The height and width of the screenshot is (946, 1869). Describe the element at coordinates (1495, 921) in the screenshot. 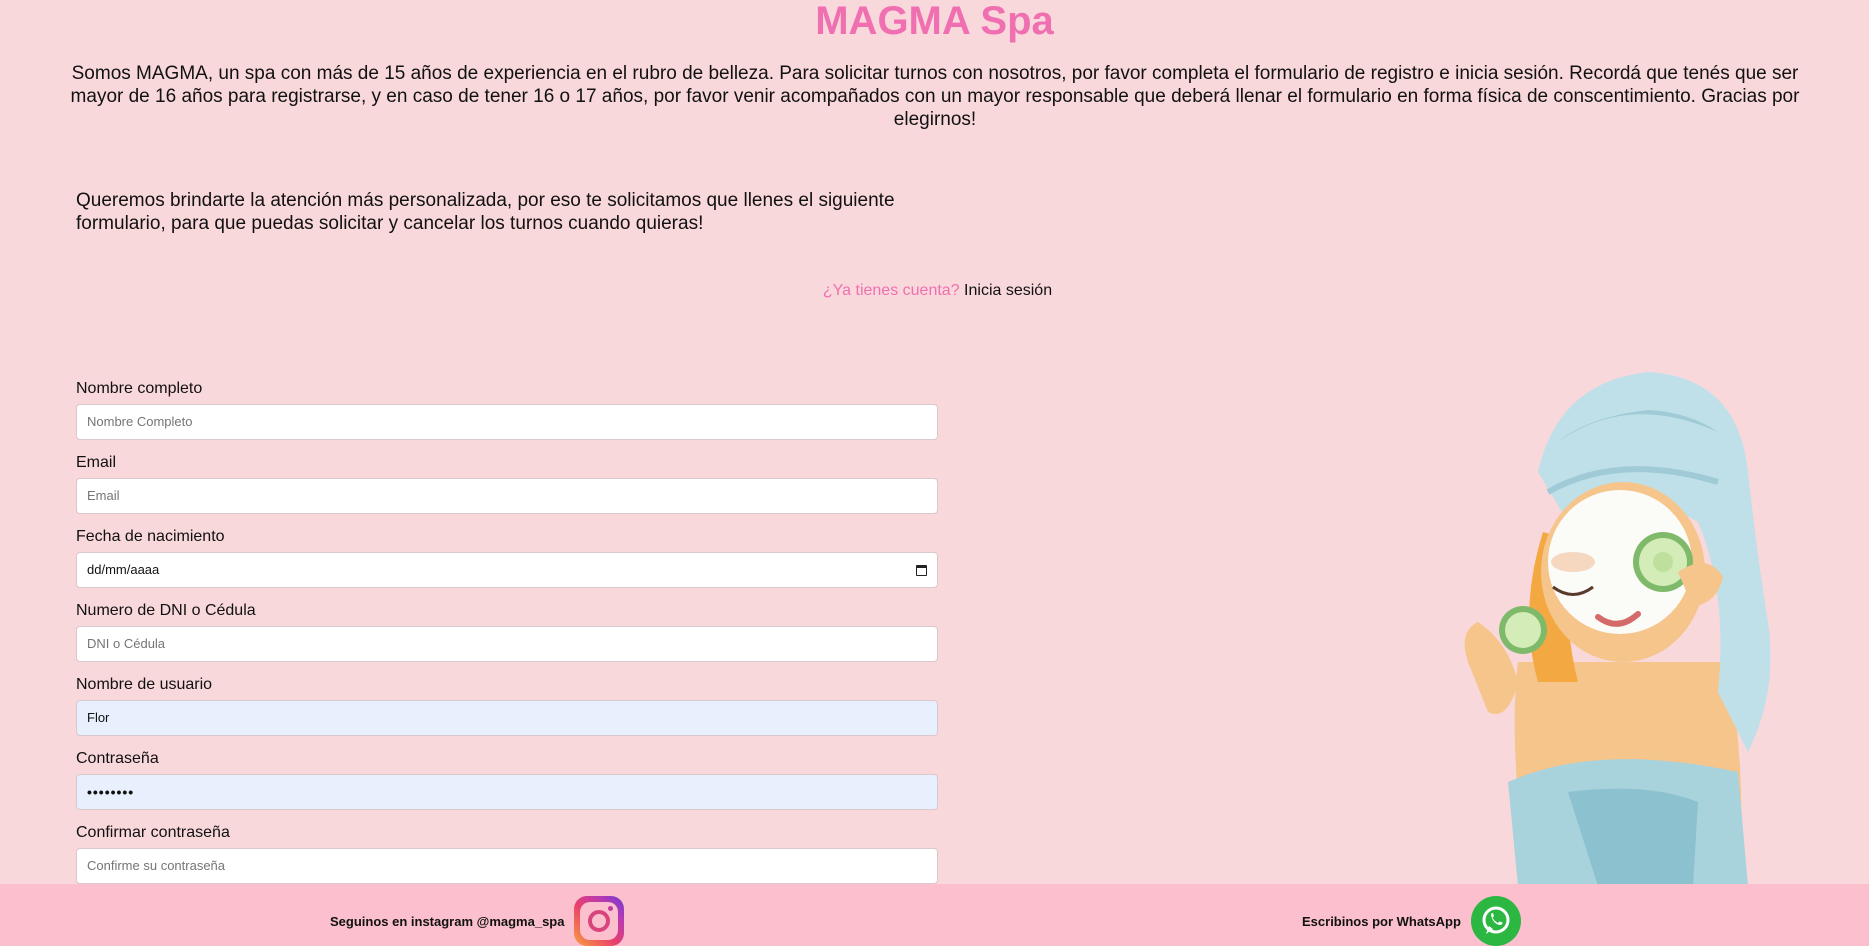

I see `whatsapp-icon` at that location.